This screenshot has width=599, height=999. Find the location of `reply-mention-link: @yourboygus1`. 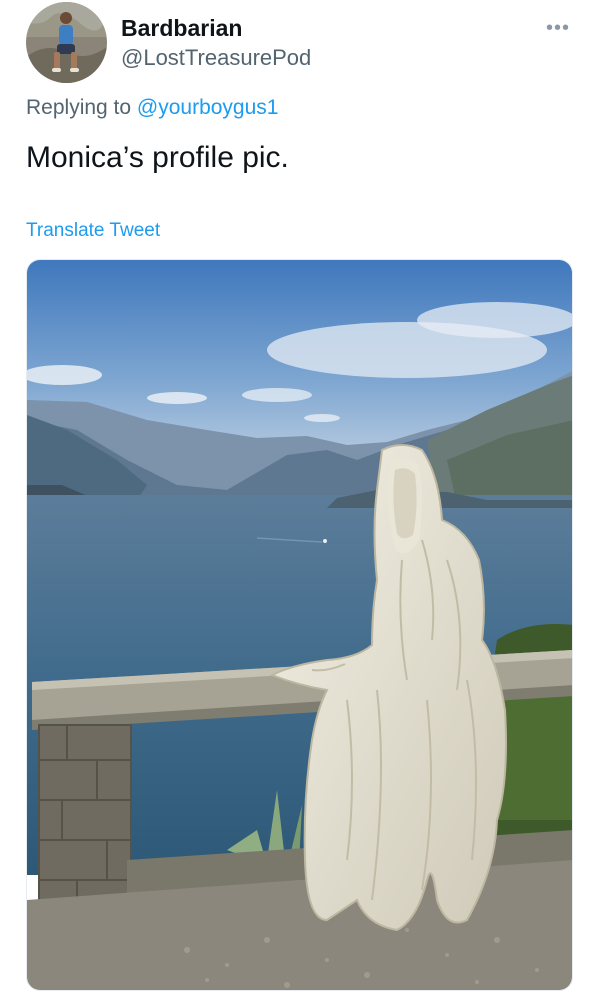

reply-mention-link: @yourboygus1 is located at coordinates (208, 107).